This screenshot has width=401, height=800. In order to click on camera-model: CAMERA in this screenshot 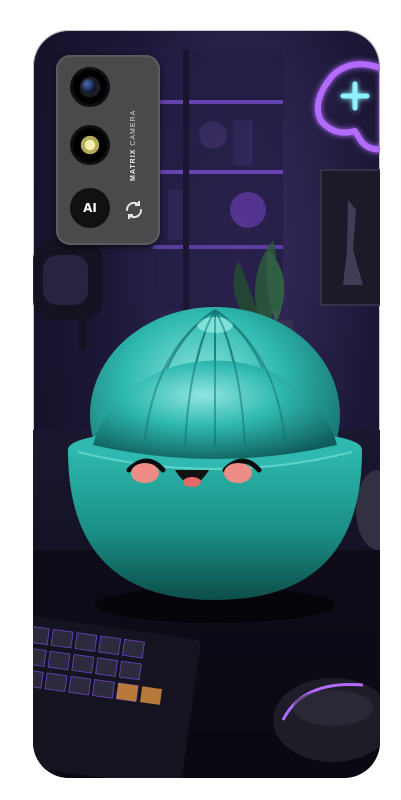, I will do `click(133, 127)`.